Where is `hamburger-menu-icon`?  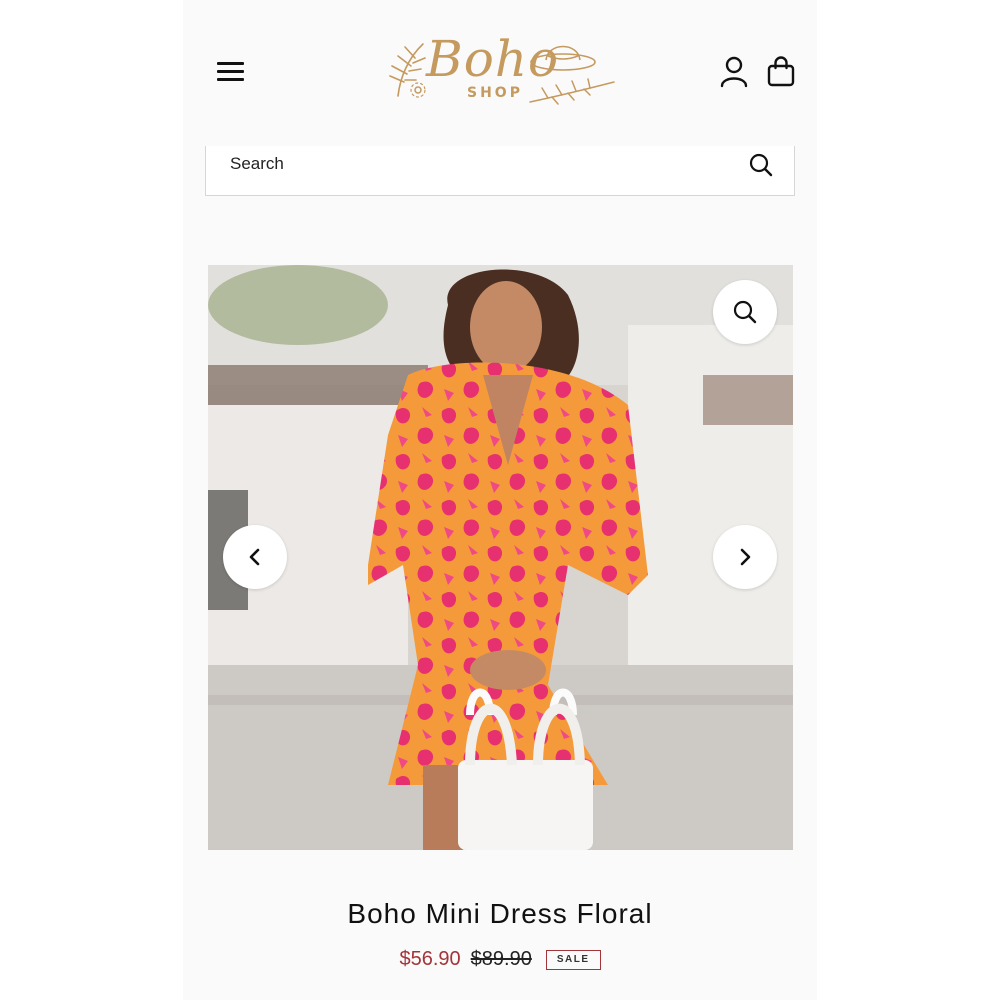
hamburger-menu-icon is located at coordinates (230, 63).